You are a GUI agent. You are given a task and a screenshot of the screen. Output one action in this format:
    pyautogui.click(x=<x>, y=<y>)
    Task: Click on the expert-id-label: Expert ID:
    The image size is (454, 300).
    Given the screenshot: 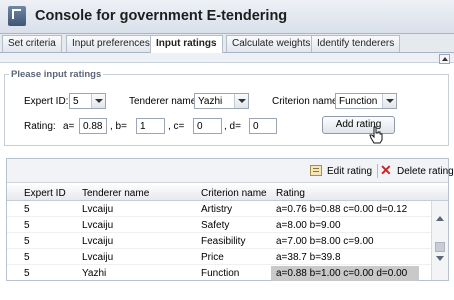 What is the action you would take?
    pyautogui.click(x=46, y=101)
    